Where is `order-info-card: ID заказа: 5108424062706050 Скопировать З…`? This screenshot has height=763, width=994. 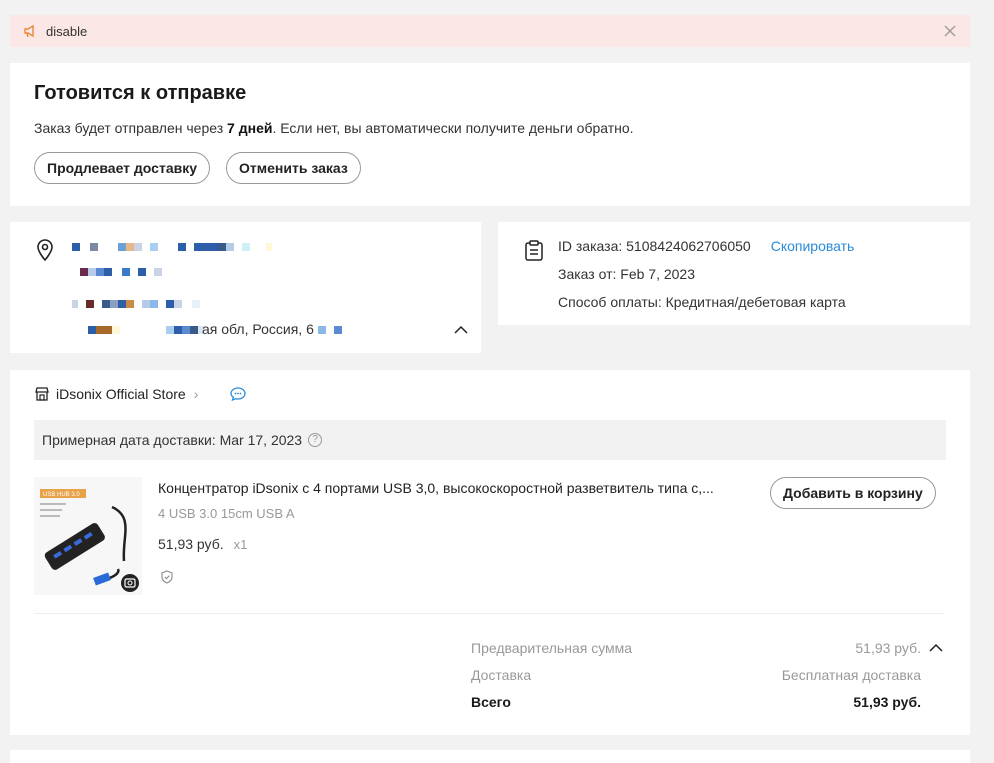
order-info-card: ID заказа: 5108424062706050 Скопировать З… is located at coordinates (734, 273).